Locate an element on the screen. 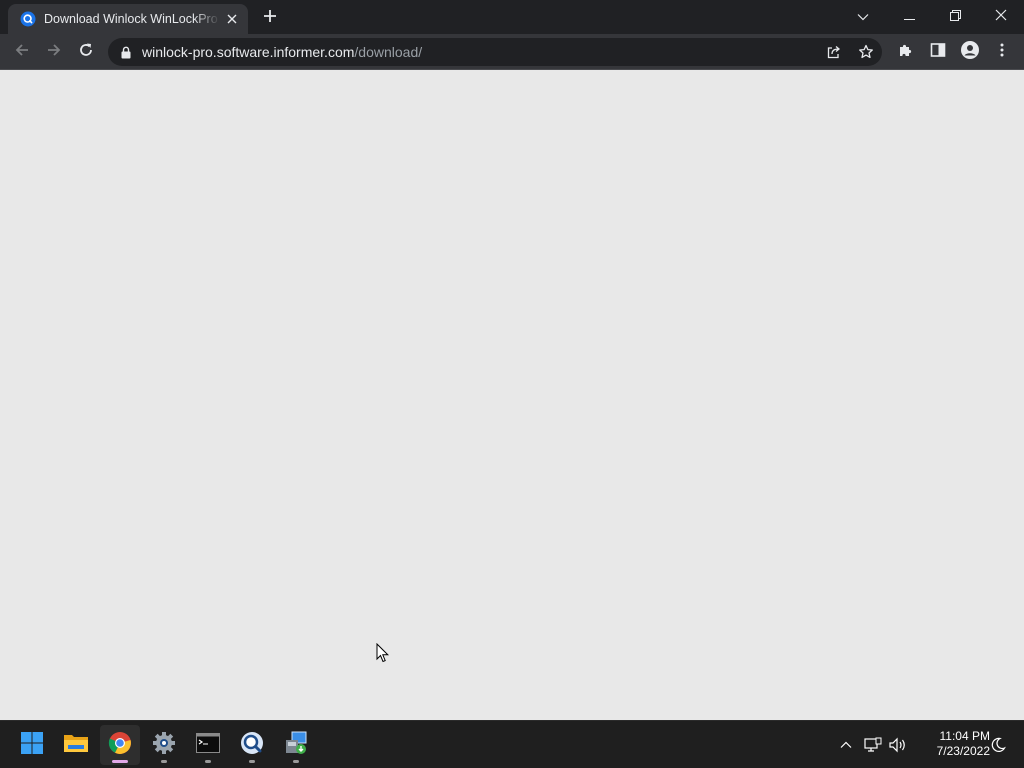 This screenshot has height=768, width=1024. taskbar-file-explorer is located at coordinates (76, 745).